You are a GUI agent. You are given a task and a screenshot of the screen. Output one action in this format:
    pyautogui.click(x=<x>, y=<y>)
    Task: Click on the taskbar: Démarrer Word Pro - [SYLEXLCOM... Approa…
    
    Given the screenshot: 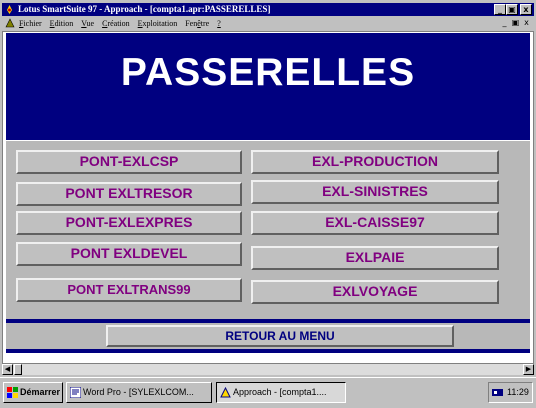 What is the action you would take?
    pyautogui.click(x=268, y=392)
    